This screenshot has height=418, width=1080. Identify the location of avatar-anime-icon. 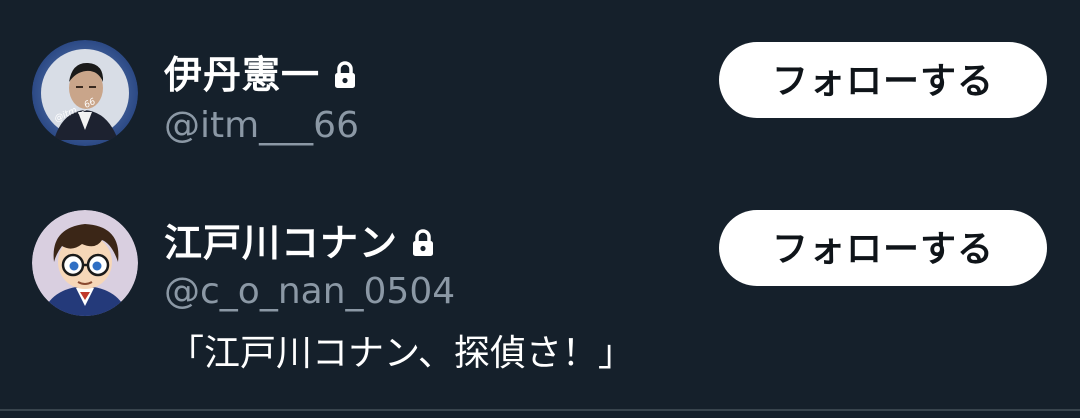
(85, 263).